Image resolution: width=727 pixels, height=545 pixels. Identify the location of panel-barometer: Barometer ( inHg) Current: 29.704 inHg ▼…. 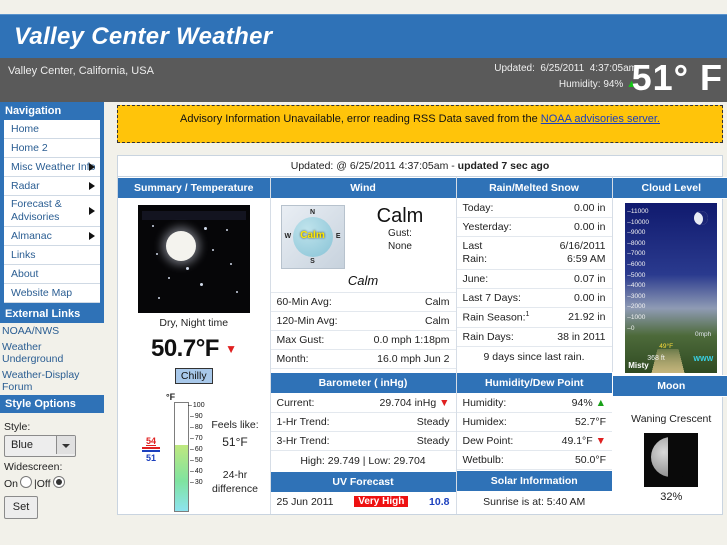
(363, 442).